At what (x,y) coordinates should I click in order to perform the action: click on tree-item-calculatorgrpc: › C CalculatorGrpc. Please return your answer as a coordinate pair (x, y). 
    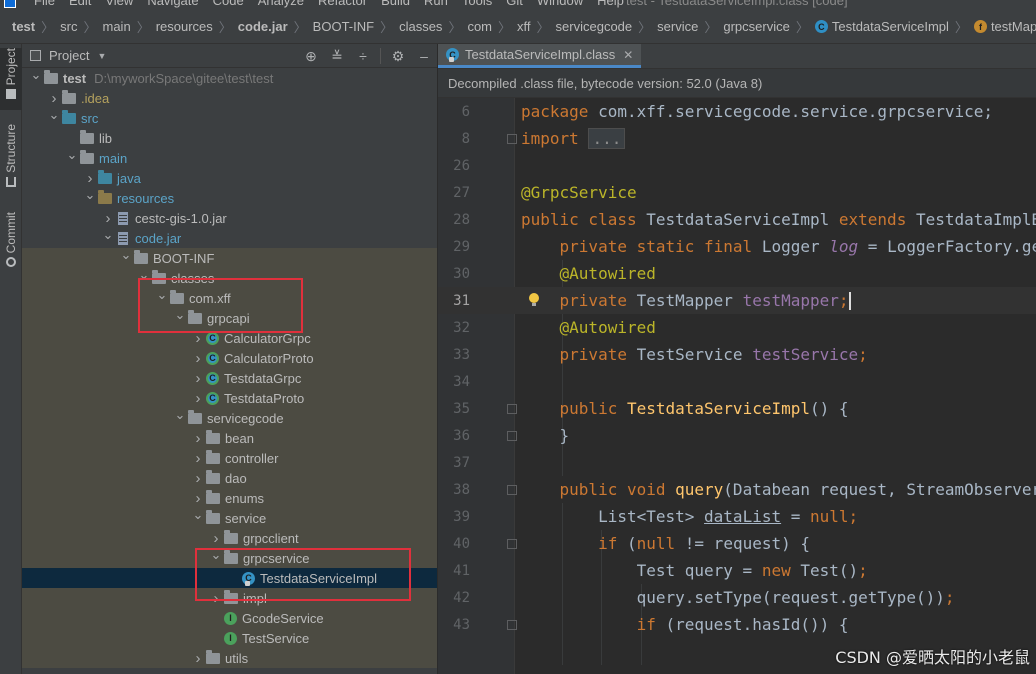
    Looking at the image, I should click on (229, 338).